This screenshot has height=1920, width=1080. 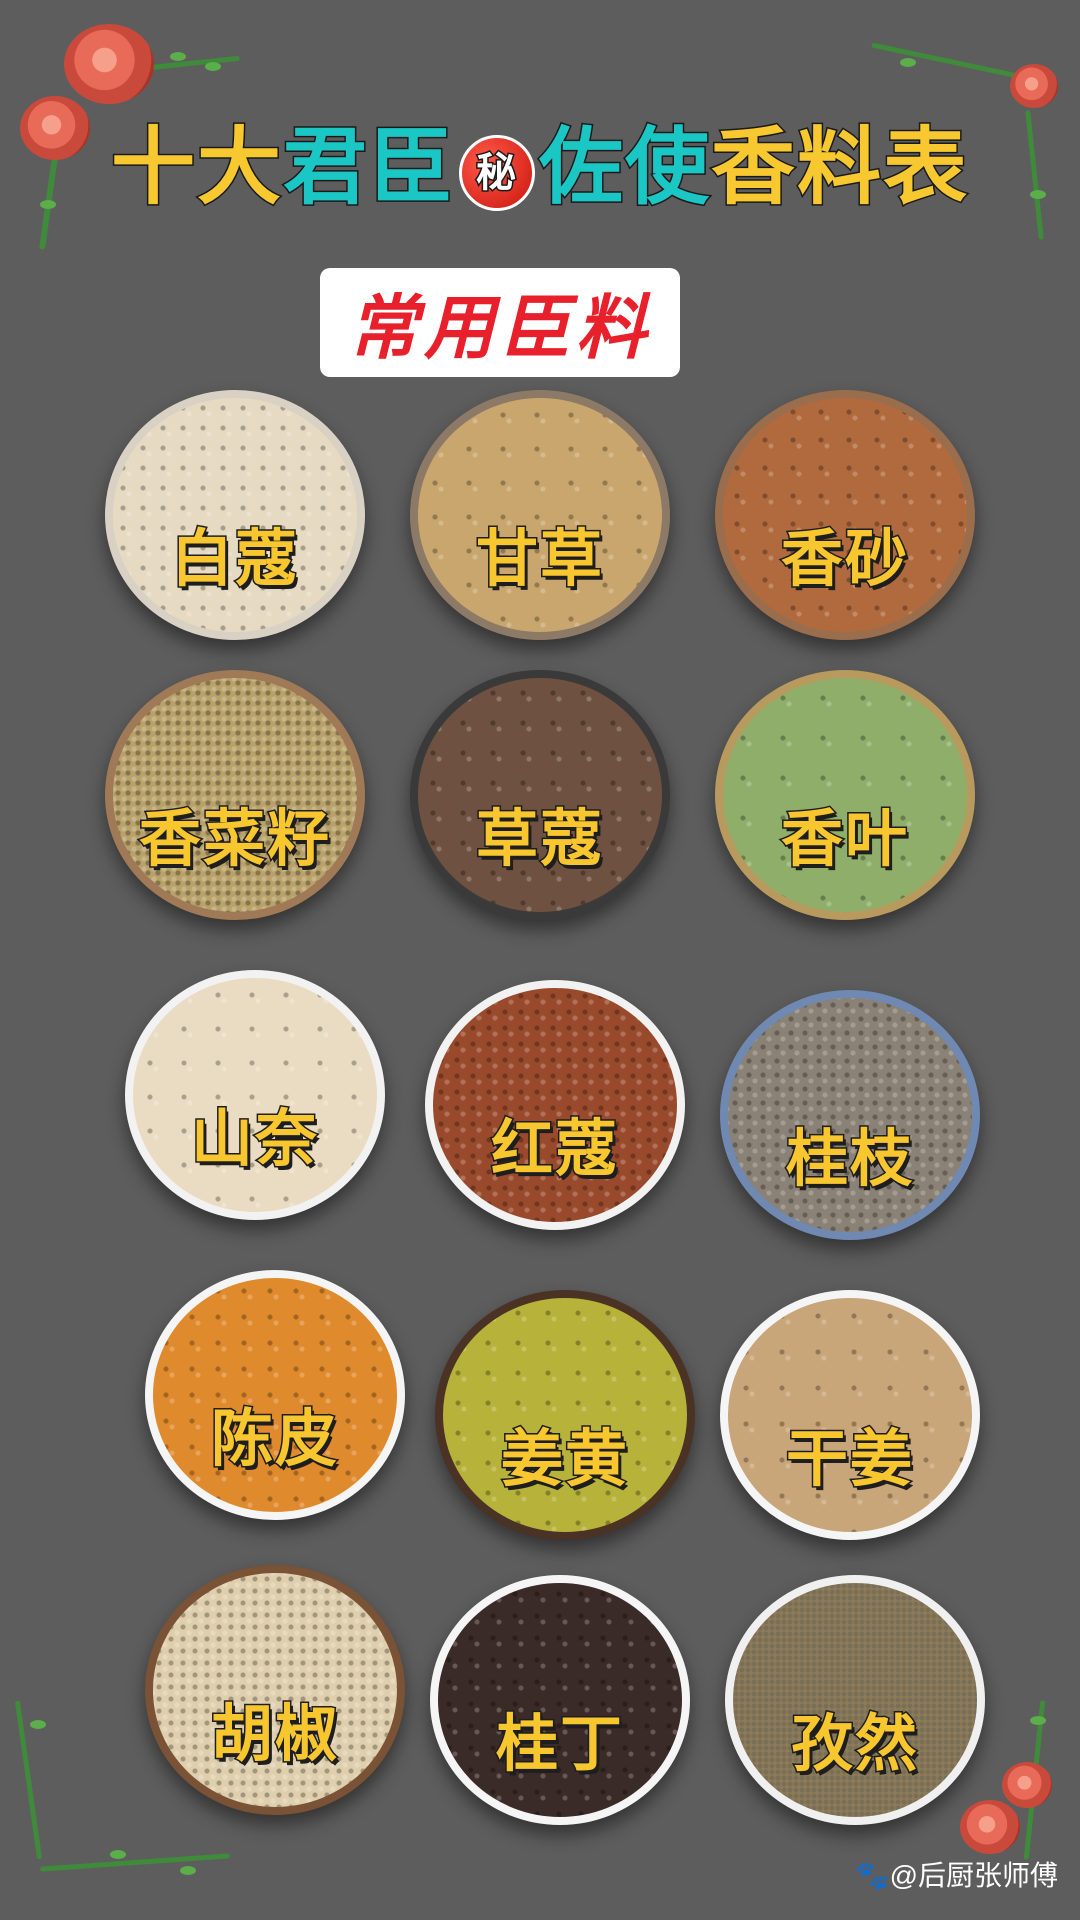 I want to click on spice-card: 孜然, so click(x=855, y=1705).